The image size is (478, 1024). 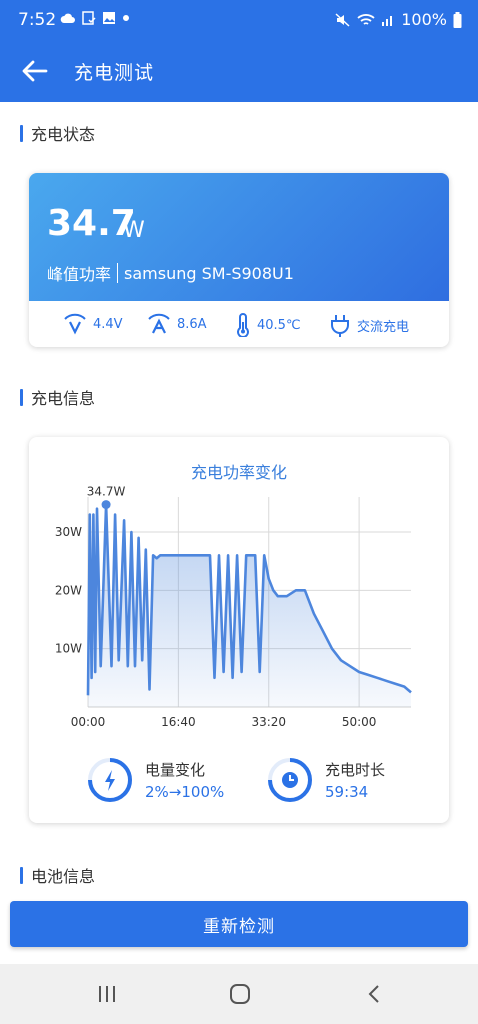 What do you see at coordinates (268, 722) in the screenshot?
I see `x-tick-label: 33:20` at bounding box center [268, 722].